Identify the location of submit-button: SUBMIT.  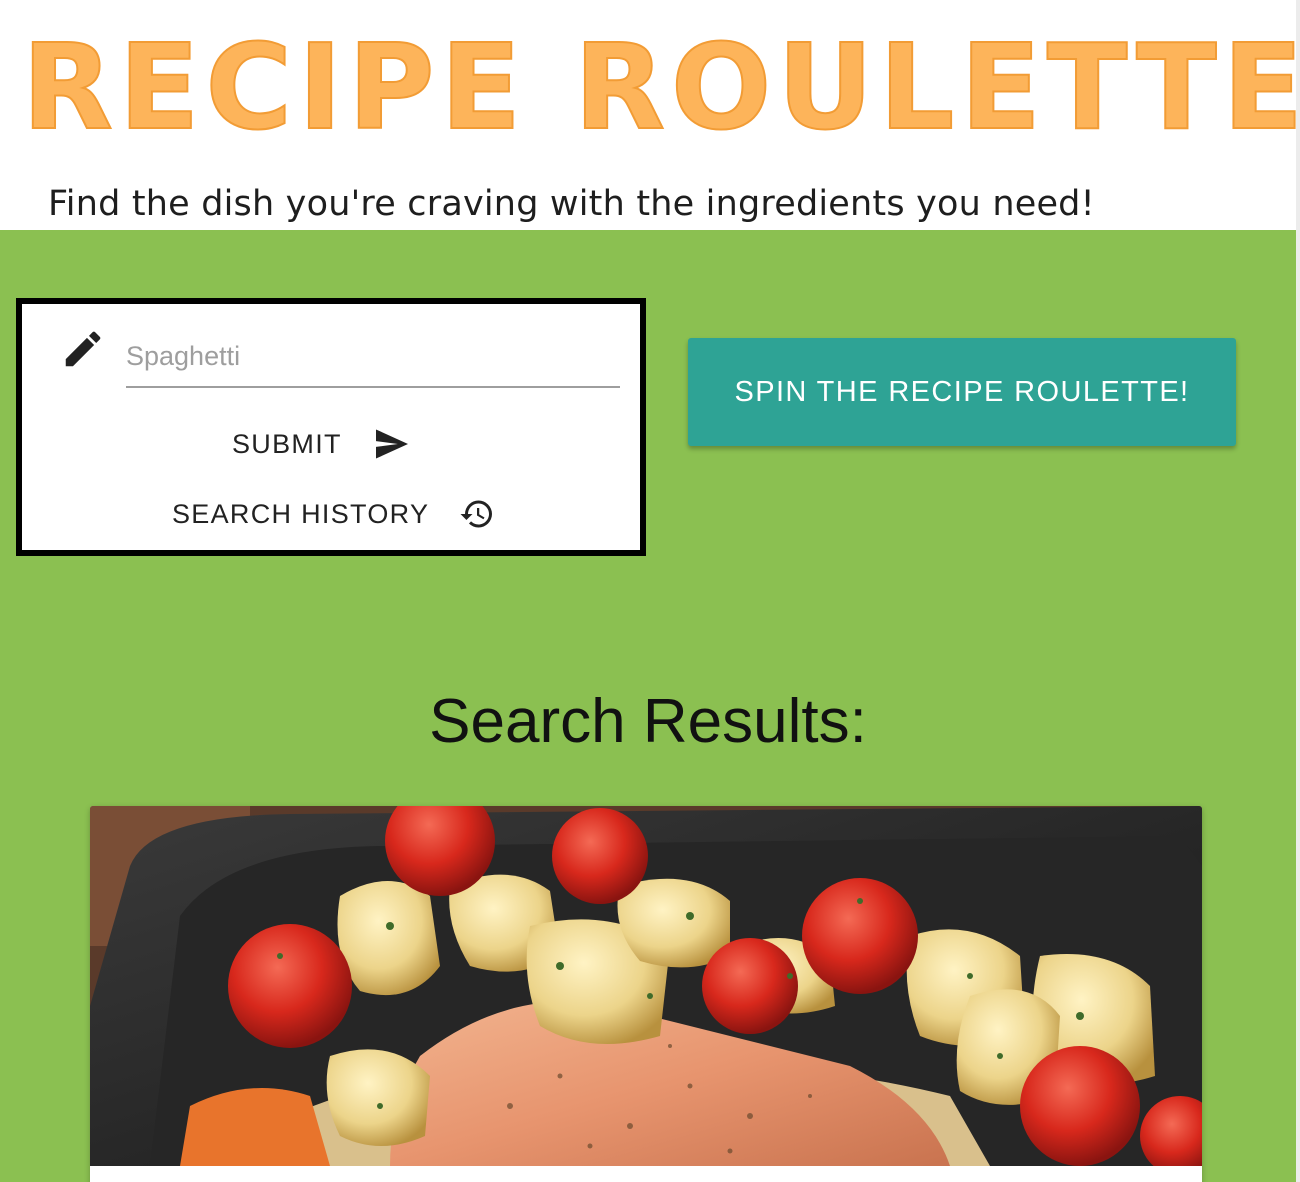
(321, 444).